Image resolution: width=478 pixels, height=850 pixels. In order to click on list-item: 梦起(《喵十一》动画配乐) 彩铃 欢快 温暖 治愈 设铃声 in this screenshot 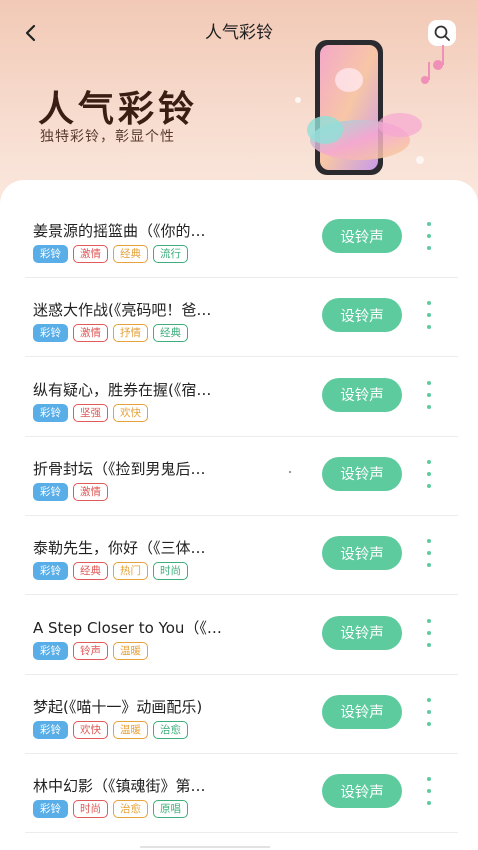, I will do `click(241, 714)`.